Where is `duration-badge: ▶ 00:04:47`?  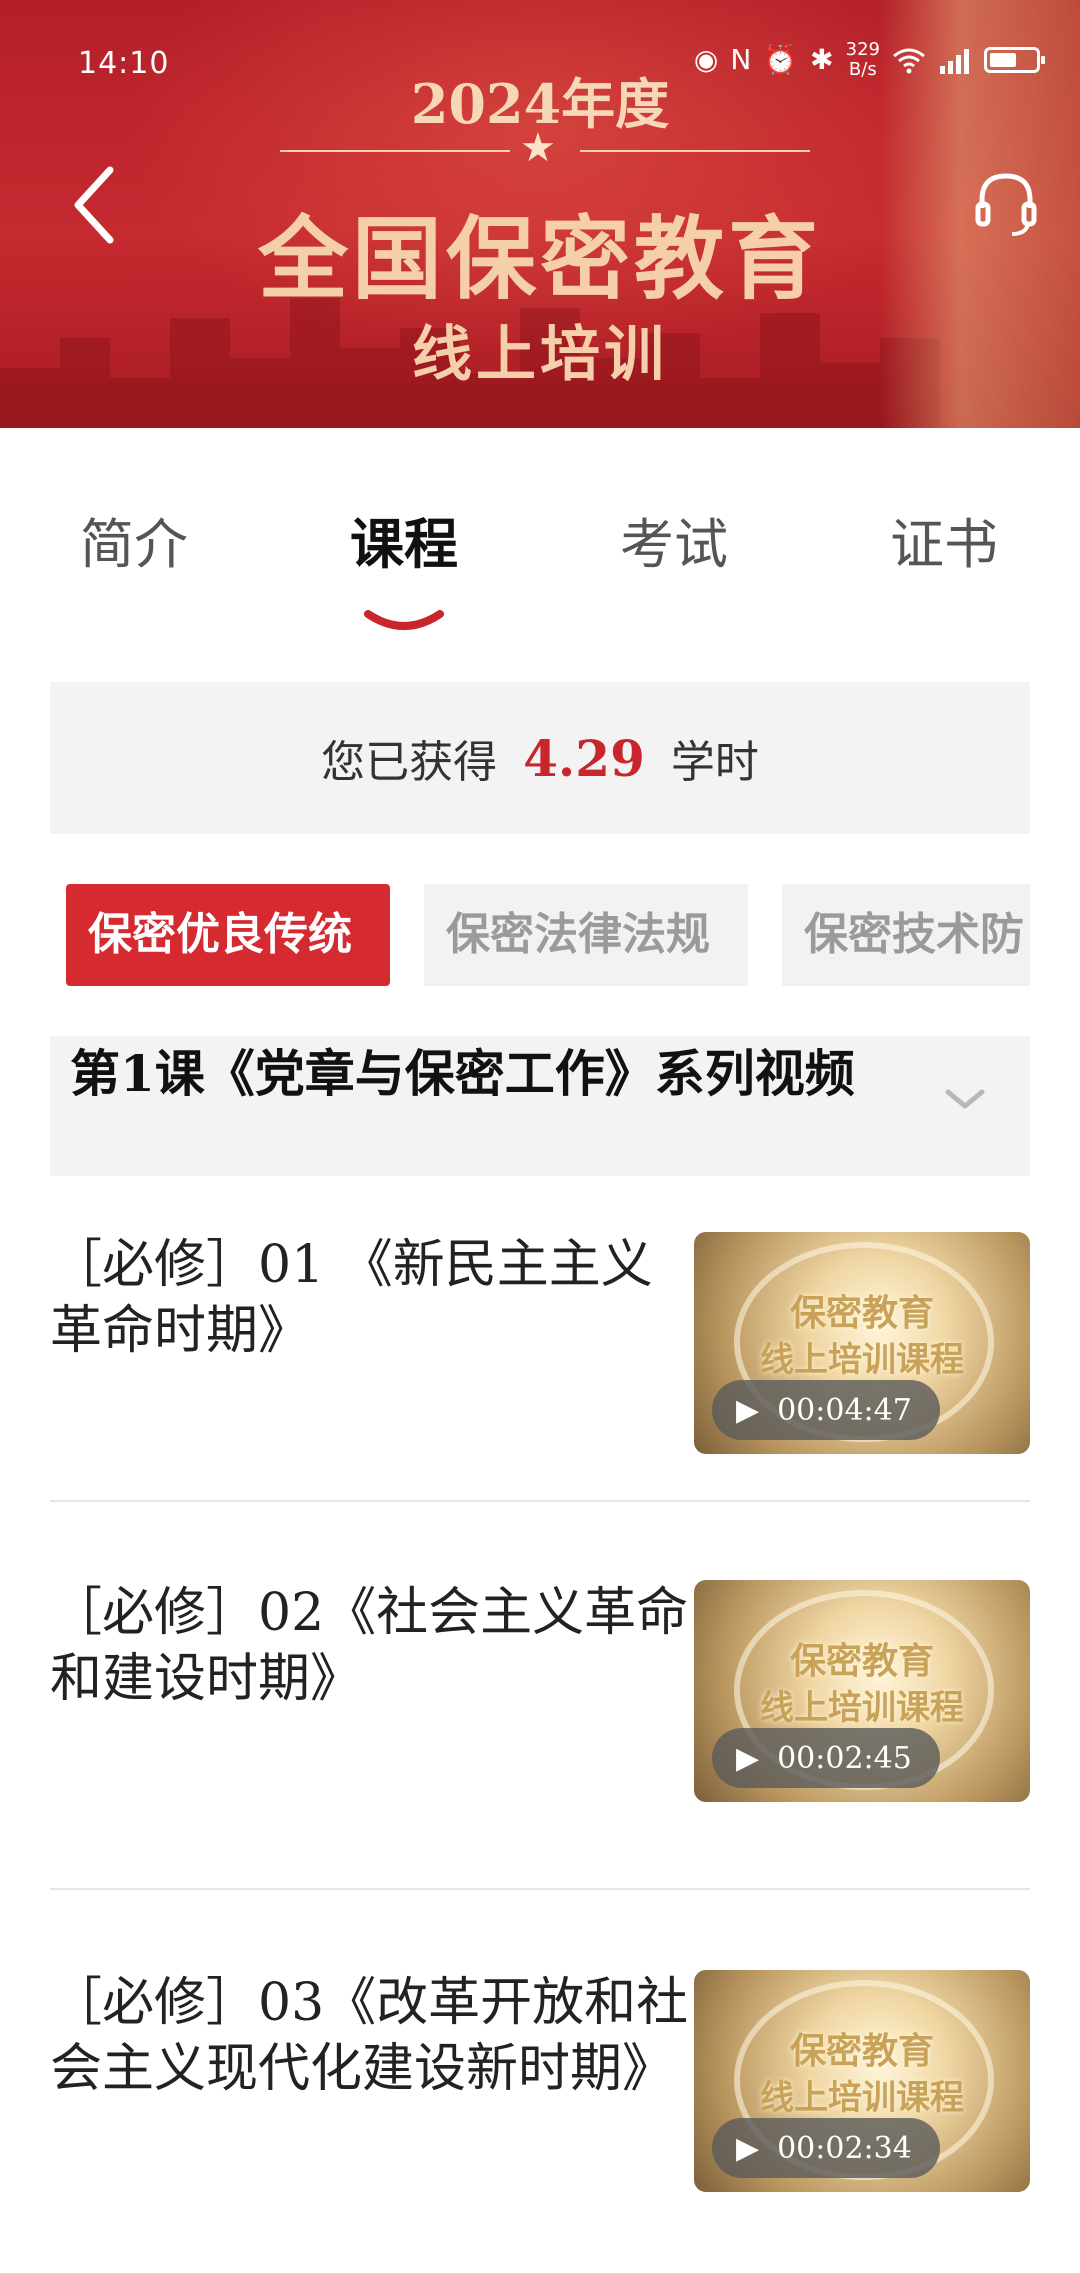 duration-badge: ▶ 00:04:47 is located at coordinates (826, 1410).